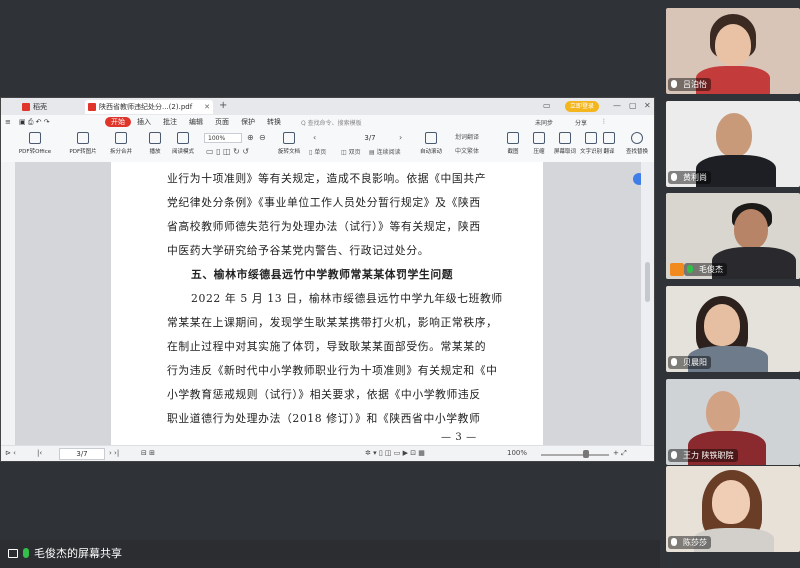 Image resolution: width=800 pixels, height=568 pixels. What do you see at coordinates (227, 152) in the screenshot?
I see `view-tools-icons: ▭ ▯ ◫ ↻ ↺` at bounding box center [227, 152].